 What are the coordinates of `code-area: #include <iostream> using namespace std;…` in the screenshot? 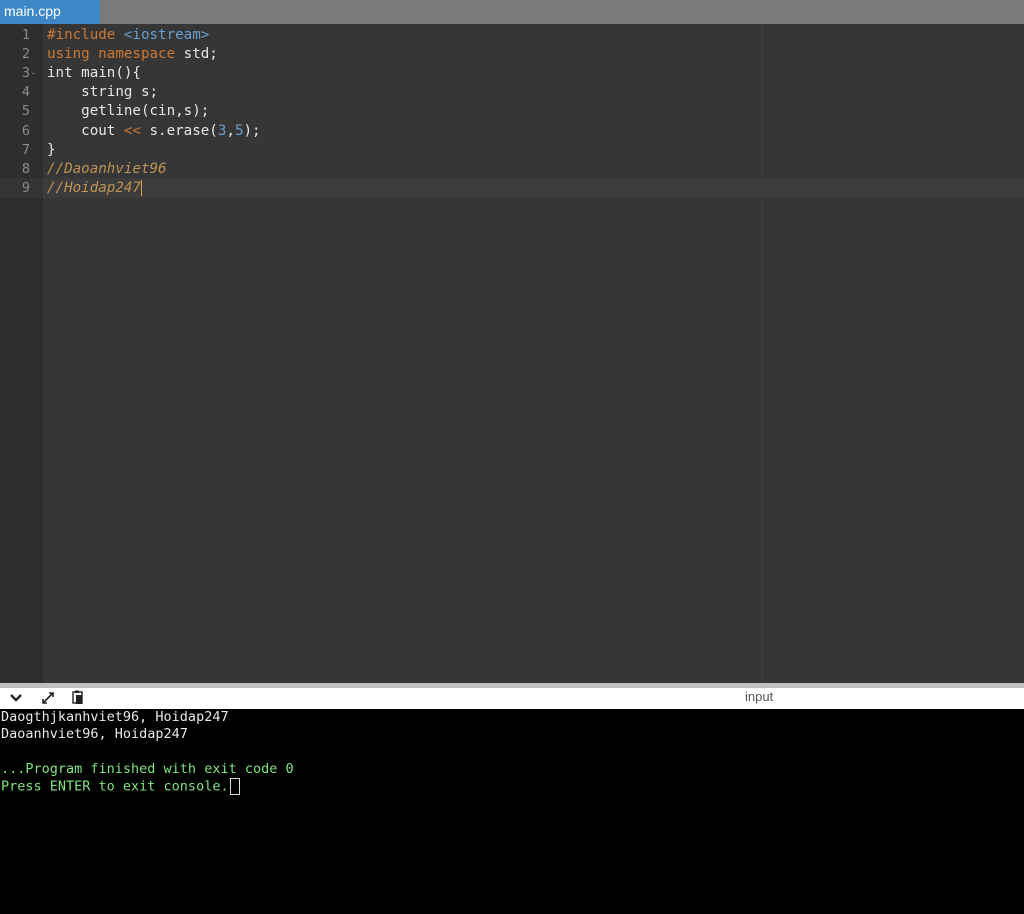 It's located at (154, 134).